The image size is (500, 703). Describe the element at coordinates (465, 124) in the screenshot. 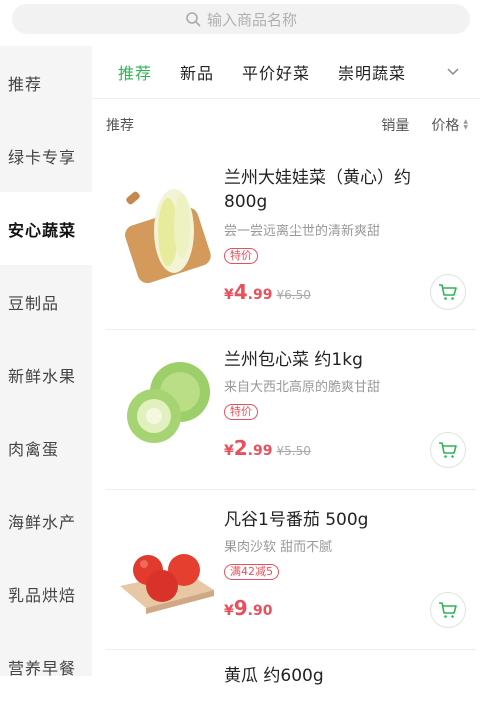

I see `sort-arrows-icon: ▲ ▼` at that location.